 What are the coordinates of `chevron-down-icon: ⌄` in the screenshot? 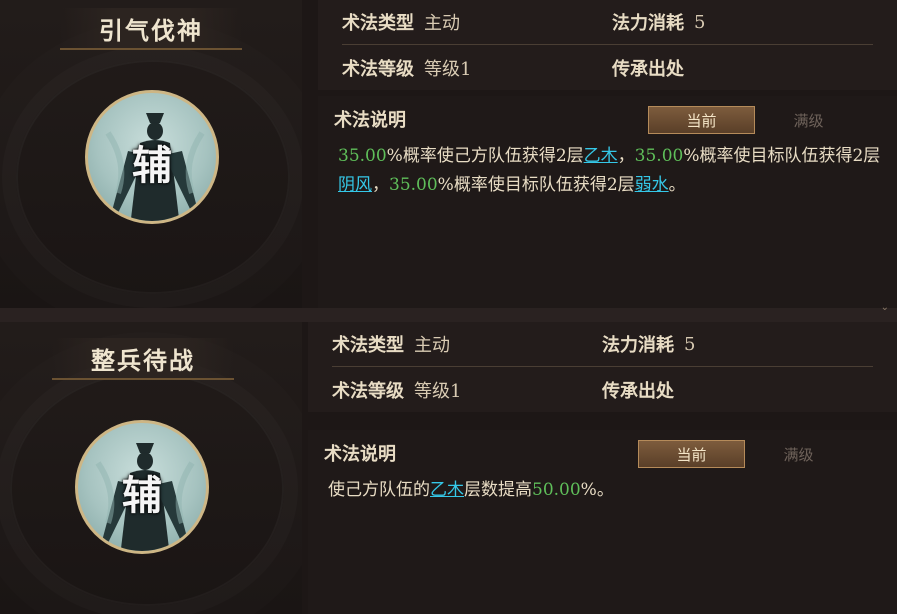 It's located at (884, 307).